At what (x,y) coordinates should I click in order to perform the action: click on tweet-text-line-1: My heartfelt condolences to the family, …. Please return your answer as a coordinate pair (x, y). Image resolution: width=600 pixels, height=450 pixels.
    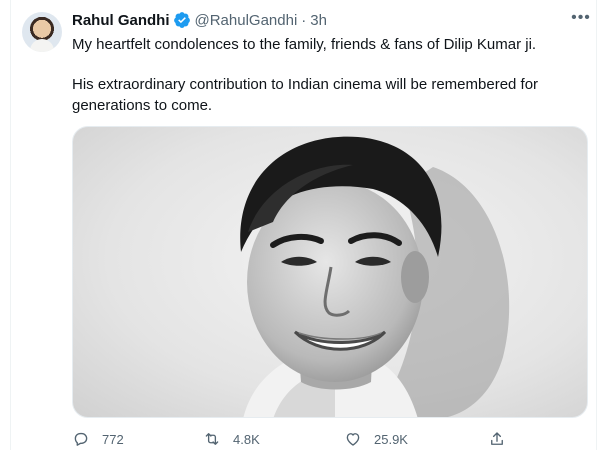
    Looking at the image, I should click on (304, 44).